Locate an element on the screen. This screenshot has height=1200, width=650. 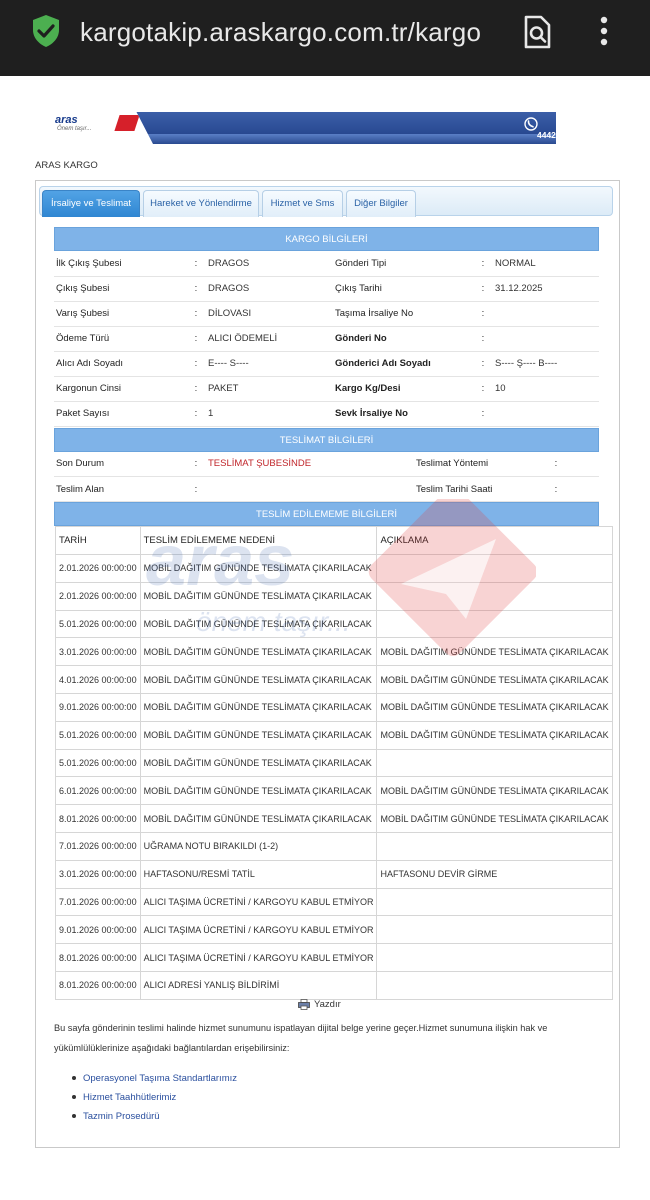
field-label: Çıkış Tarihi is located at coordinates (403, 289).